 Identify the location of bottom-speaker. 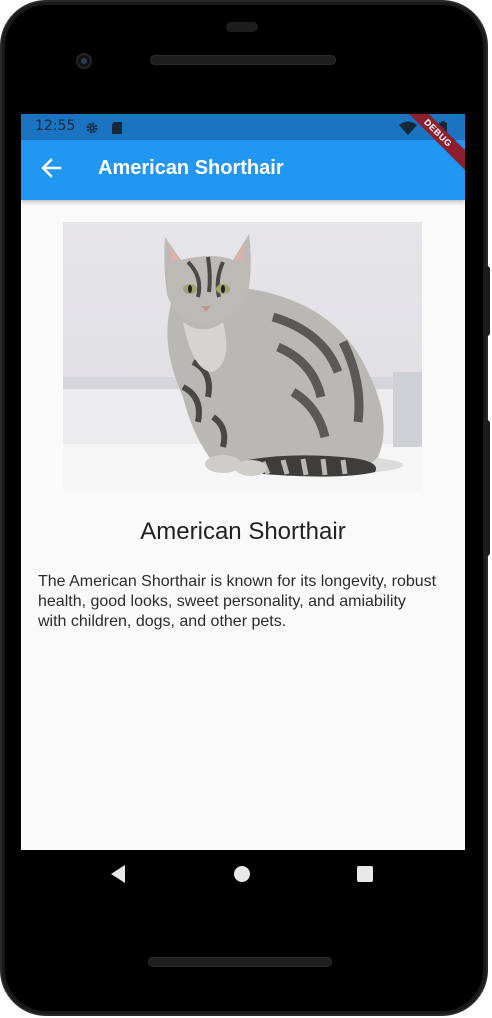
(240, 962).